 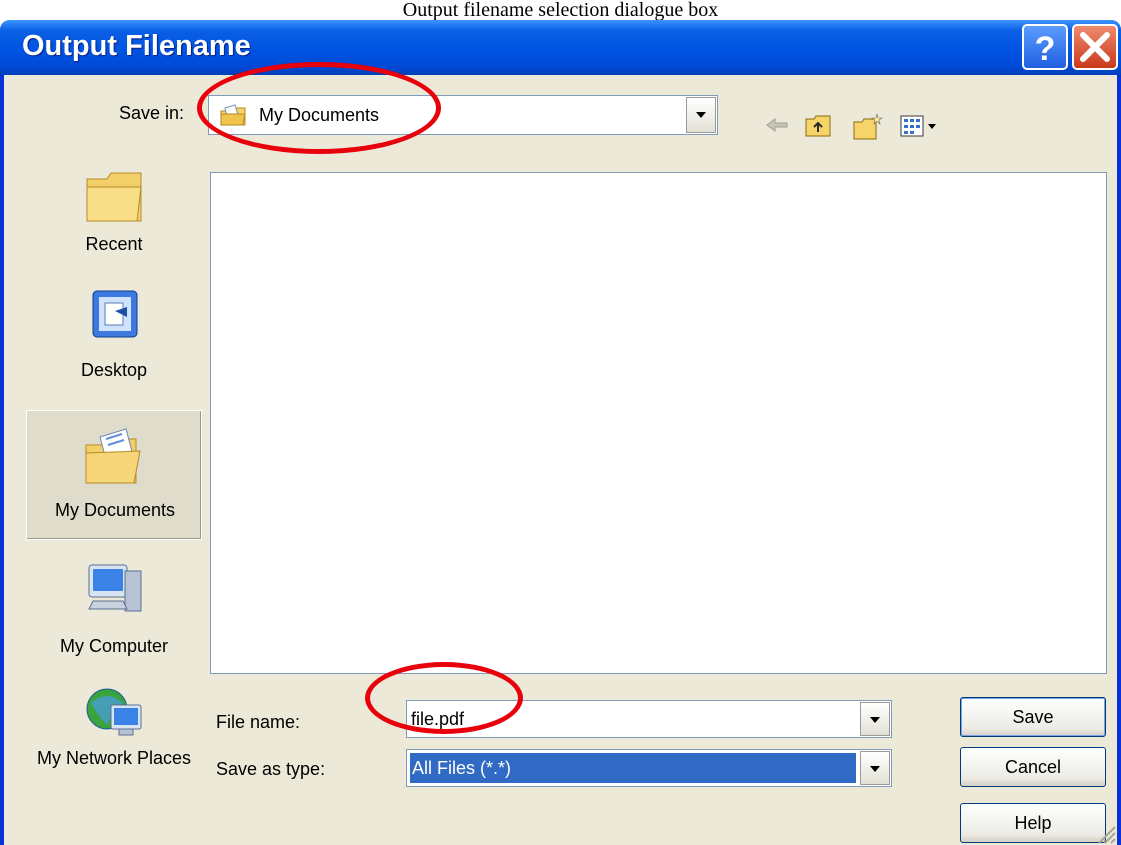 What do you see at coordinates (114, 737) in the screenshot?
I see `place-my-network-places: My Network Places` at bounding box center [114, 737].